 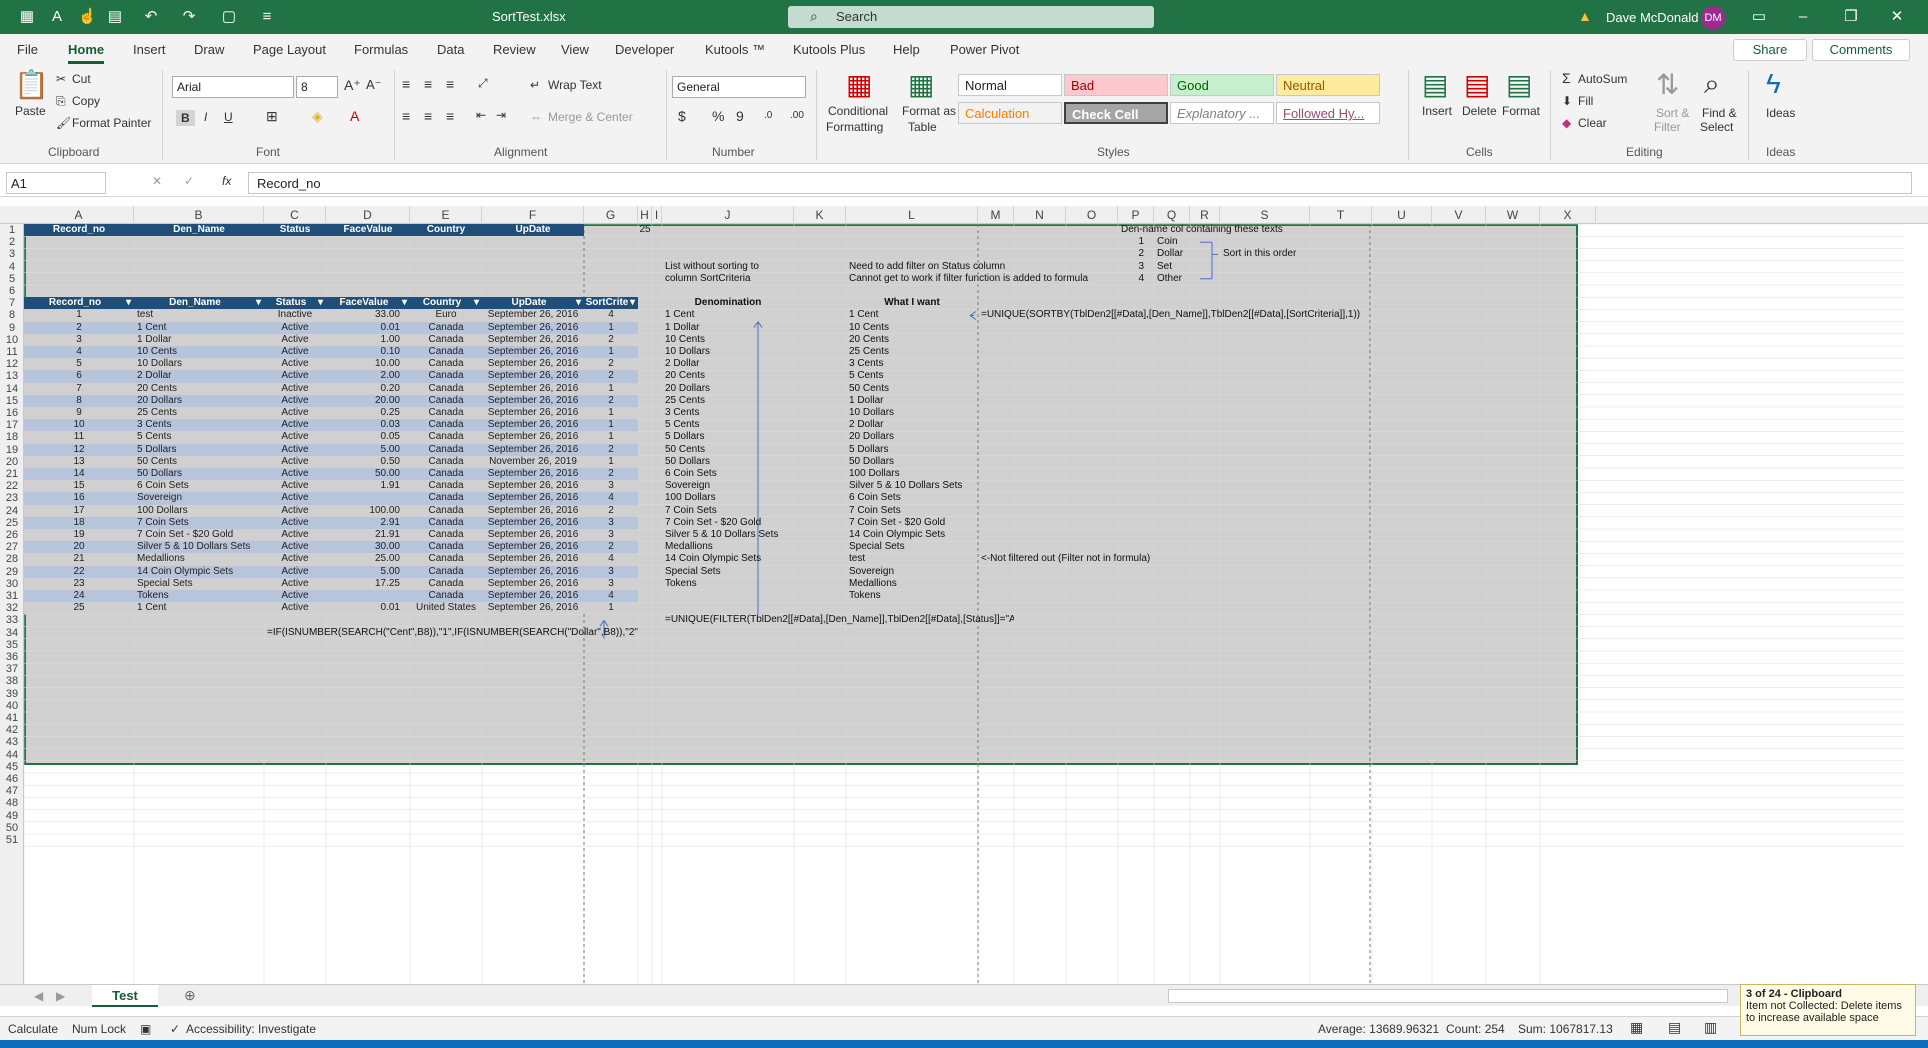 I want to click on column-header-l: L, so click(x=912, y=215).